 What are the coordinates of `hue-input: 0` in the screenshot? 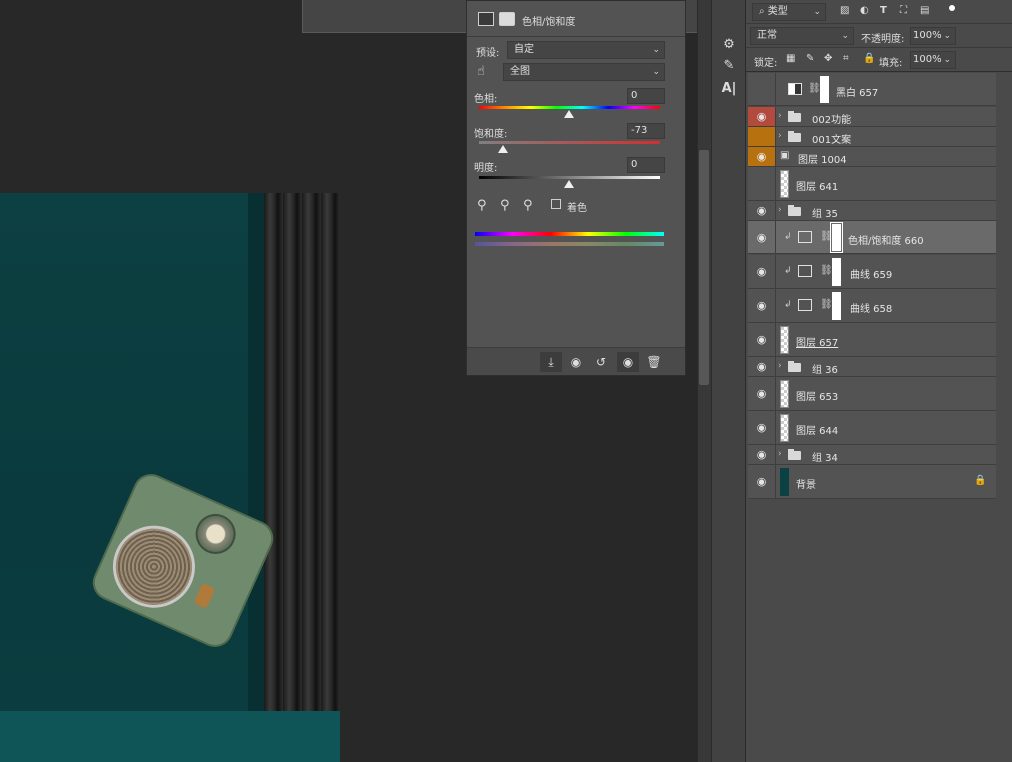 It's located at (646, 96).